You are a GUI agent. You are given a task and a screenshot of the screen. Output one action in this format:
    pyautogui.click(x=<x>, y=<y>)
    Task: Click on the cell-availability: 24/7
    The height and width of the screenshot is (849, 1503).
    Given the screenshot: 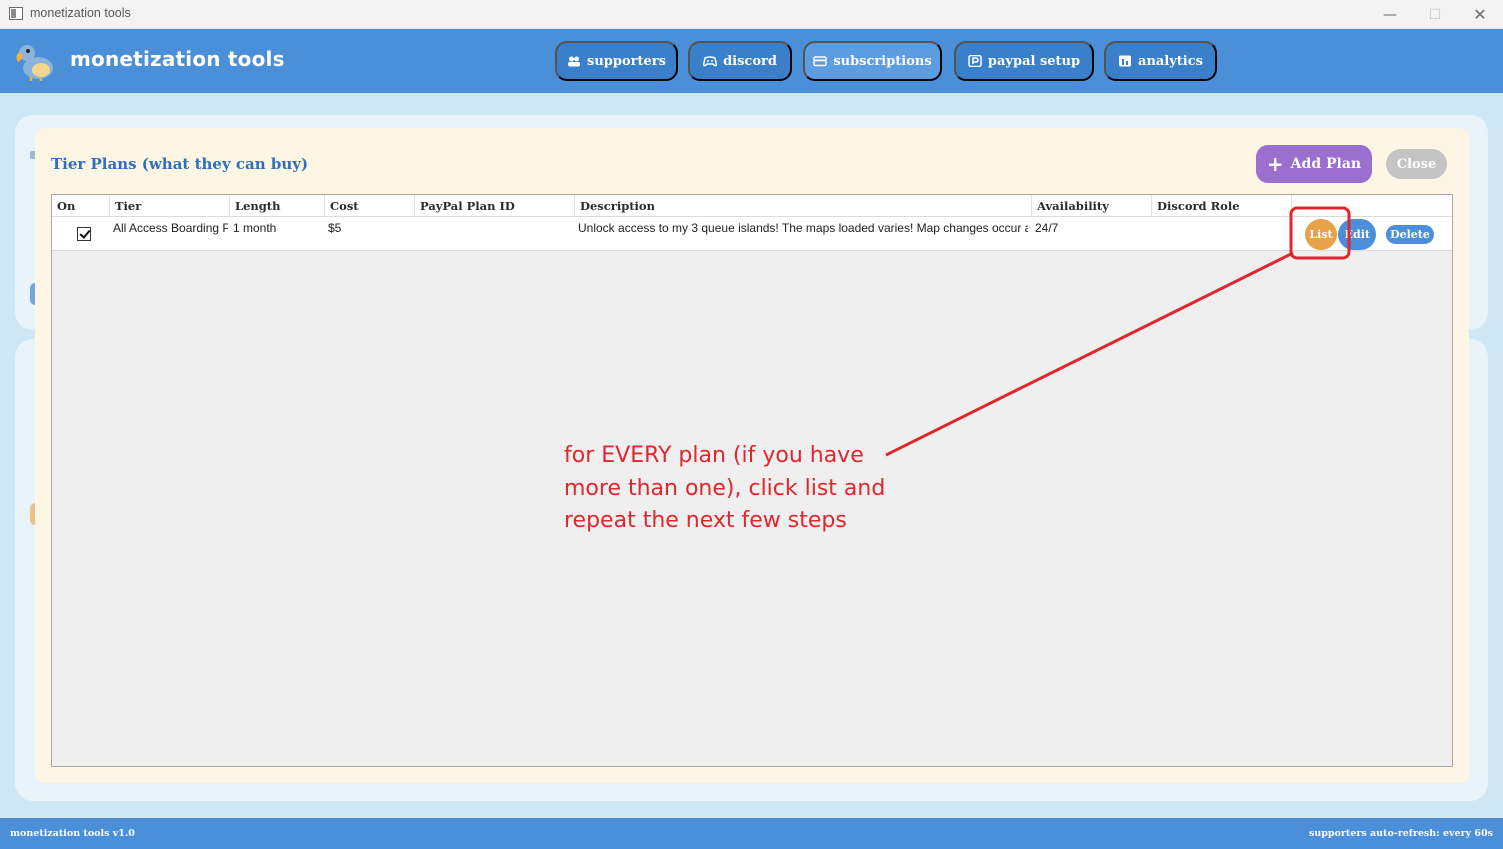 What is the action you would take?
    pyautogui.click(x=1047, y=228)
    